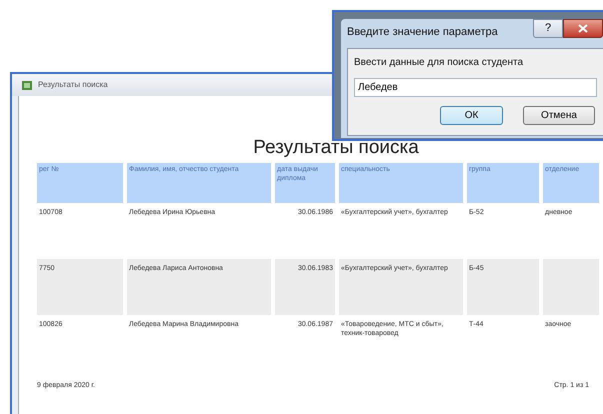 Image resolution: width=603 pixels, height=414 pixels. I want to click on dialog-title: Введите значение параметра, so click(423, 32).